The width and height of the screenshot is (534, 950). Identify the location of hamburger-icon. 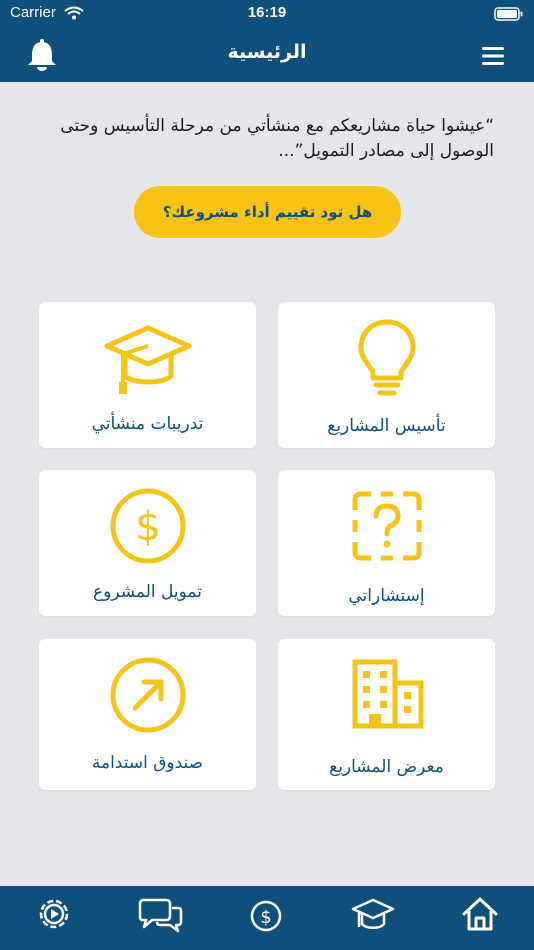
(493, 56).